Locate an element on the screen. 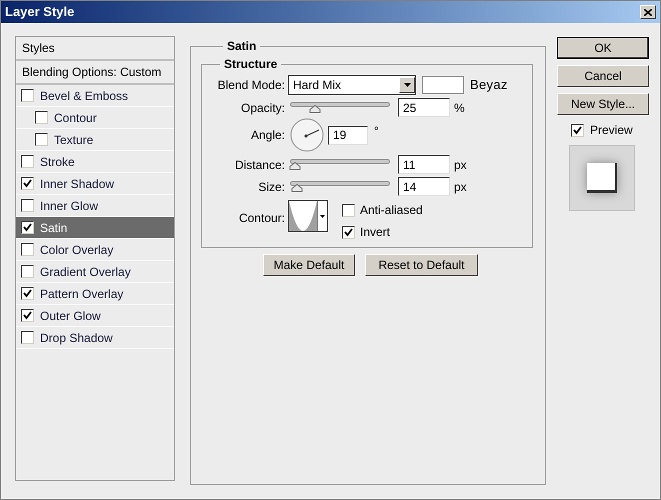 The image size is (661, 500). number-field: 25 is located at coordinates (424, 107).